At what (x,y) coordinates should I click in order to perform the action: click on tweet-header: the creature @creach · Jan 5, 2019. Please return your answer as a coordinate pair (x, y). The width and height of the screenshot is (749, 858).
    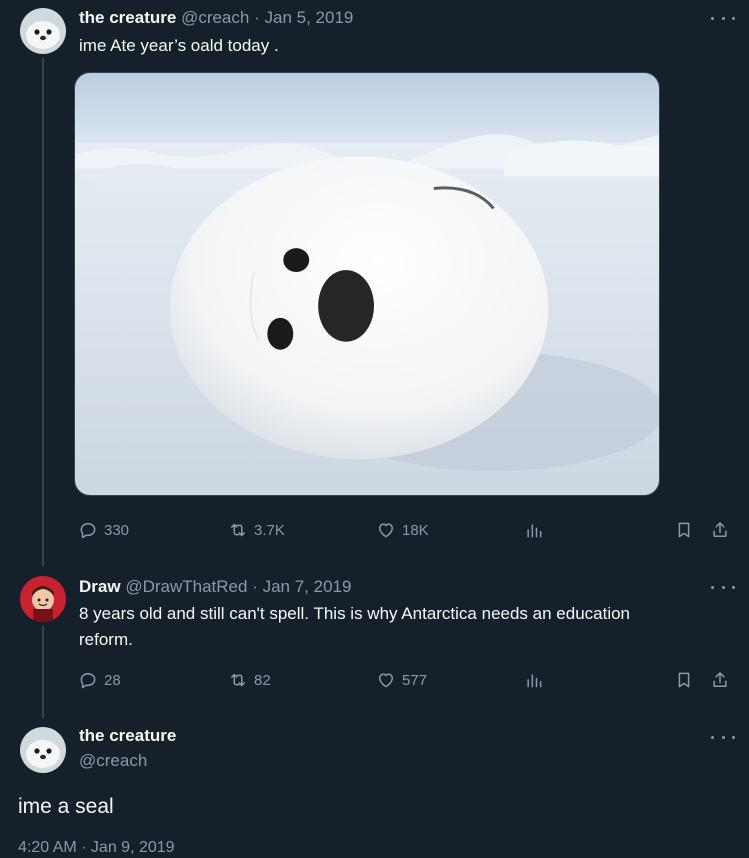
    Looking at the image, I should click on (216, 18).